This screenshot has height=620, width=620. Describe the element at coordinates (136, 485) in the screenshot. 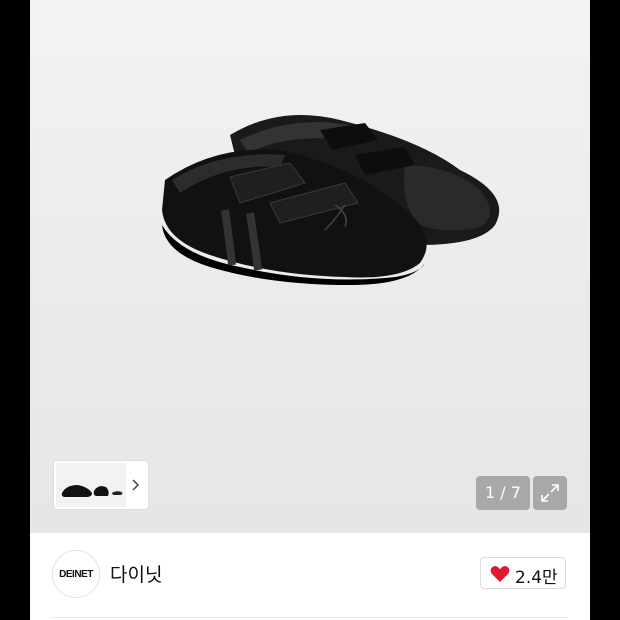

I see `chevron-right-icon` at that location.